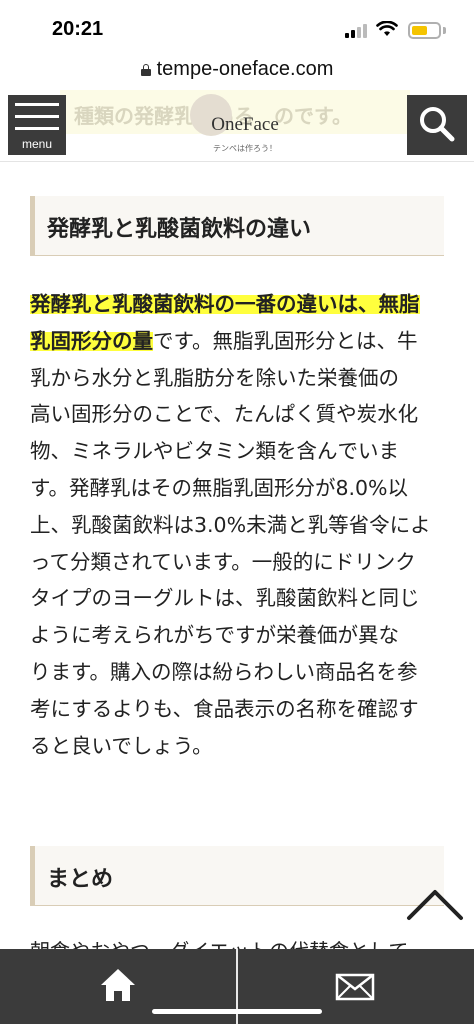 The width and height of the screenshot is (474, 1024). Describe the element at coordinates (285, 340) in the screenshot. I see `line-text: です。無脂乳固形分とは、牛` at that location.